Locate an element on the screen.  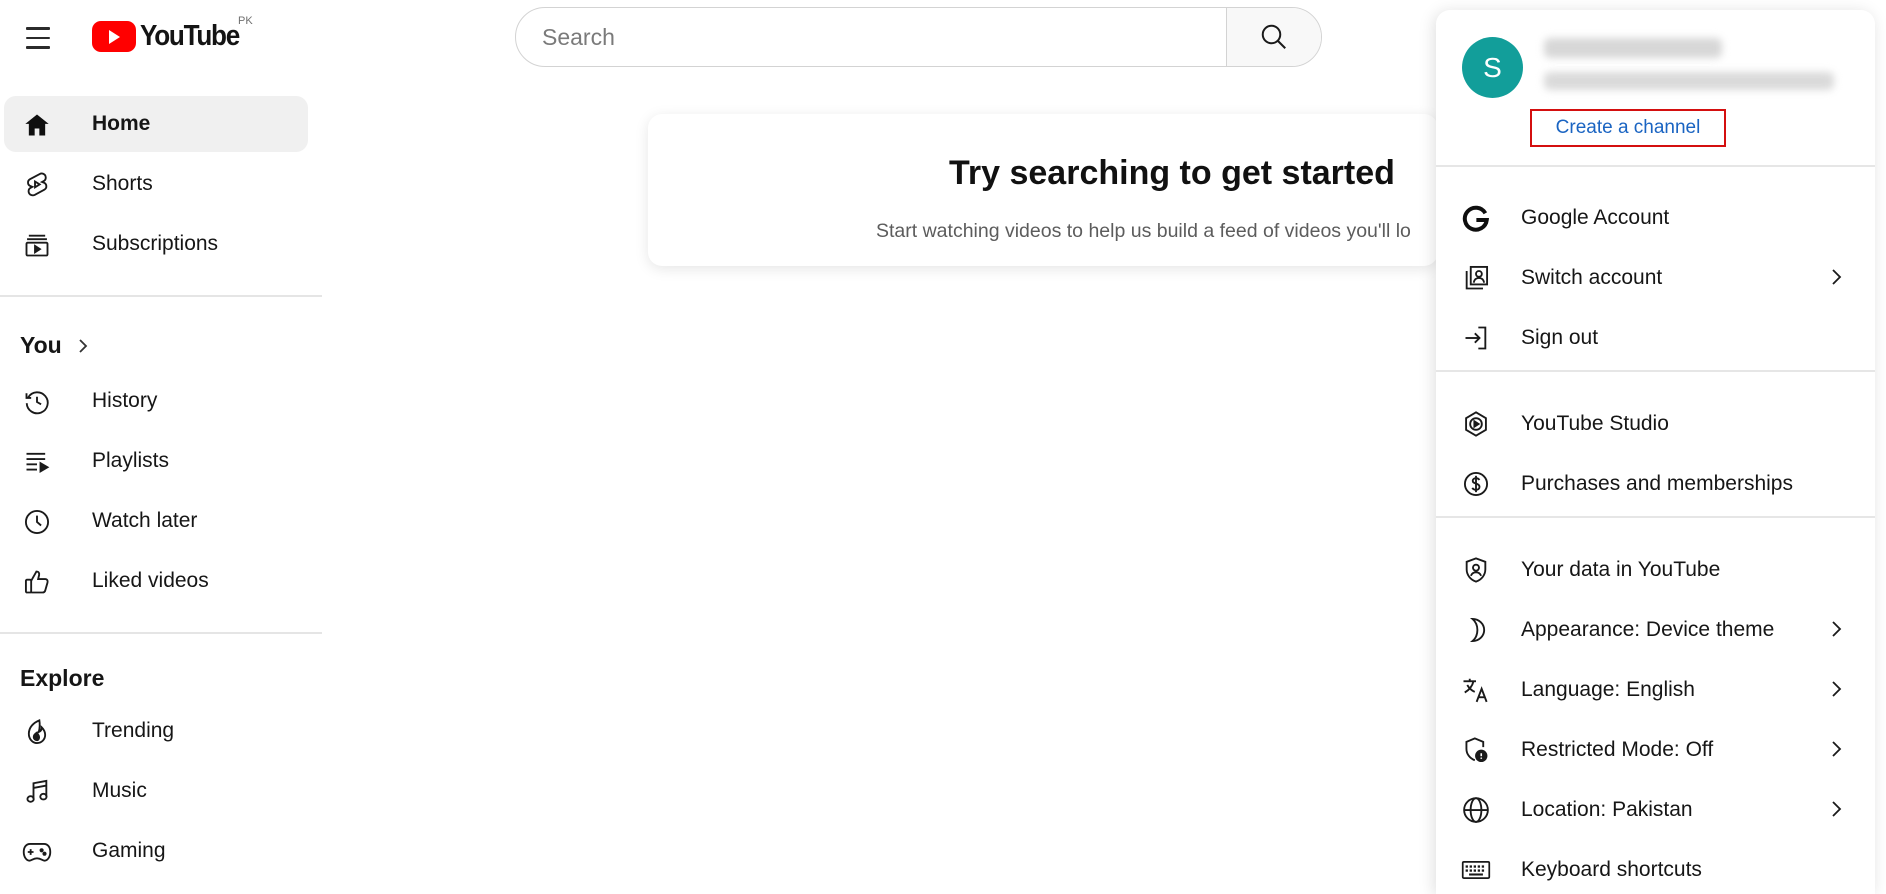
sidebar-item-music: Music is located at coordinates (156, 791).